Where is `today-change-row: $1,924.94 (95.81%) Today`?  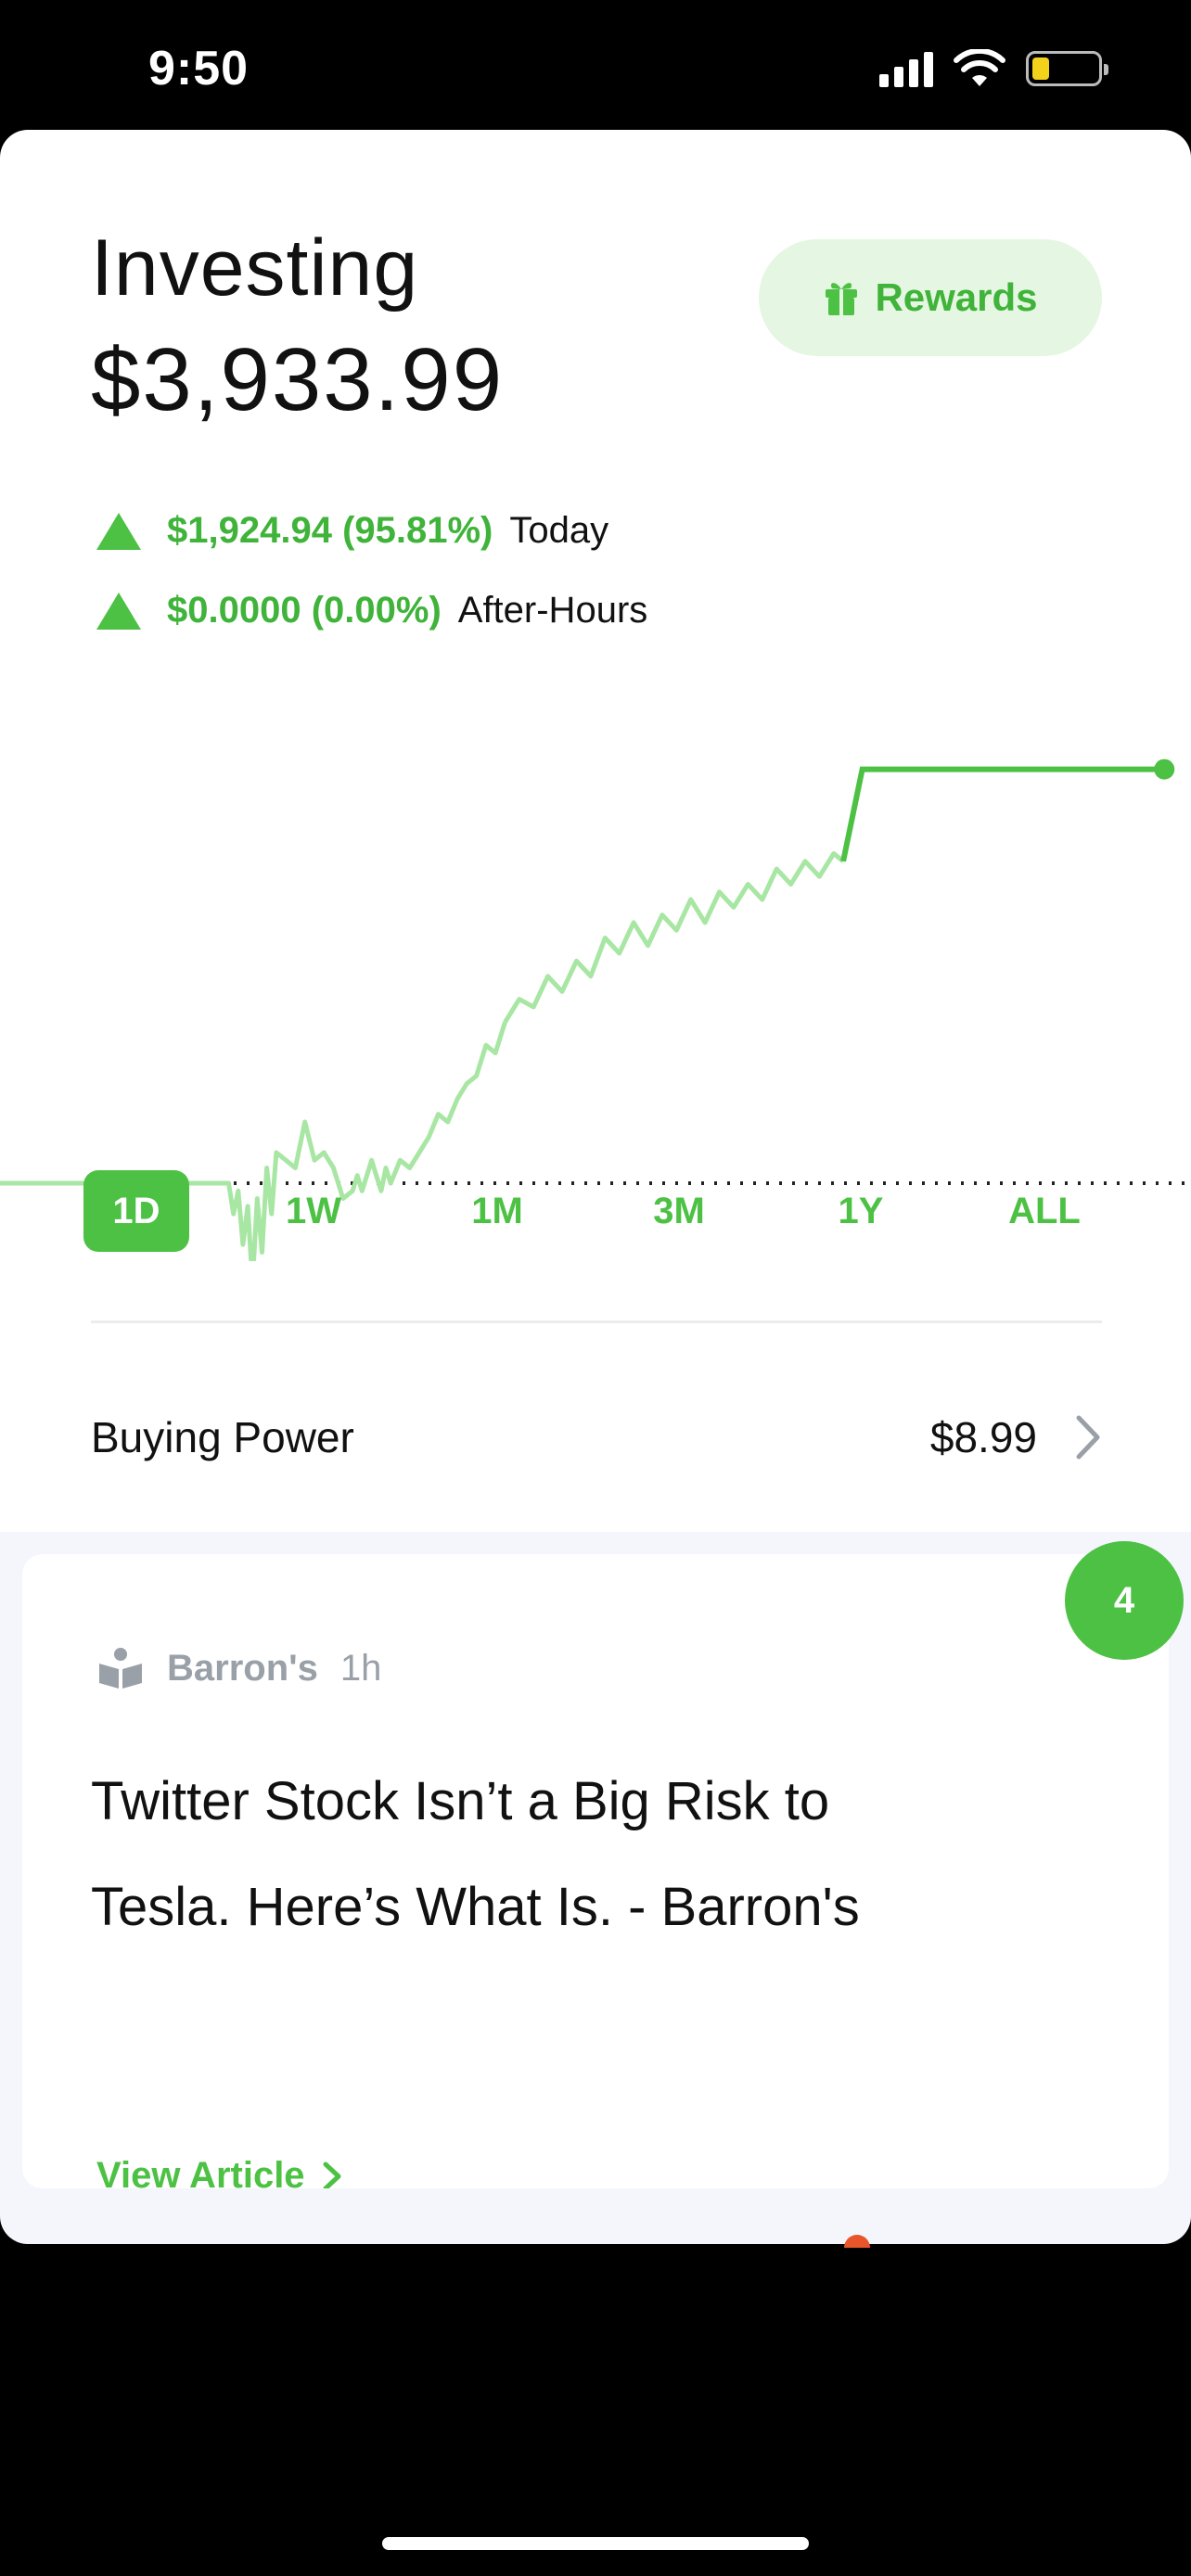 today-change-row: $1,924.94 (95.81%) Today is located at coordinates (352, 531).